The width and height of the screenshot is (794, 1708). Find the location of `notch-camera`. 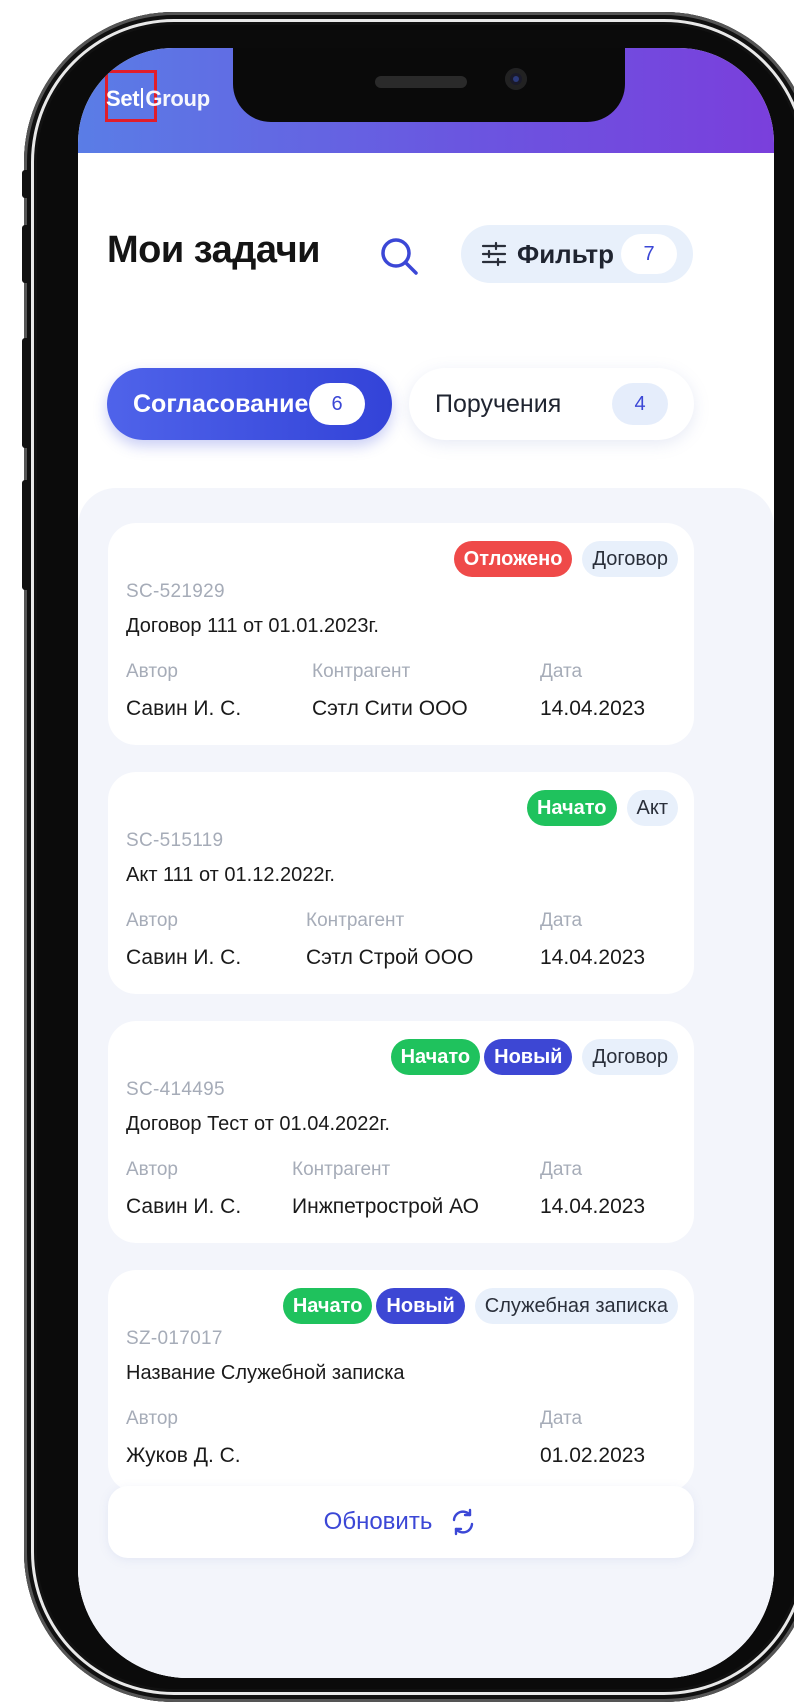

notch-camera is located at coordinates (516, 79).